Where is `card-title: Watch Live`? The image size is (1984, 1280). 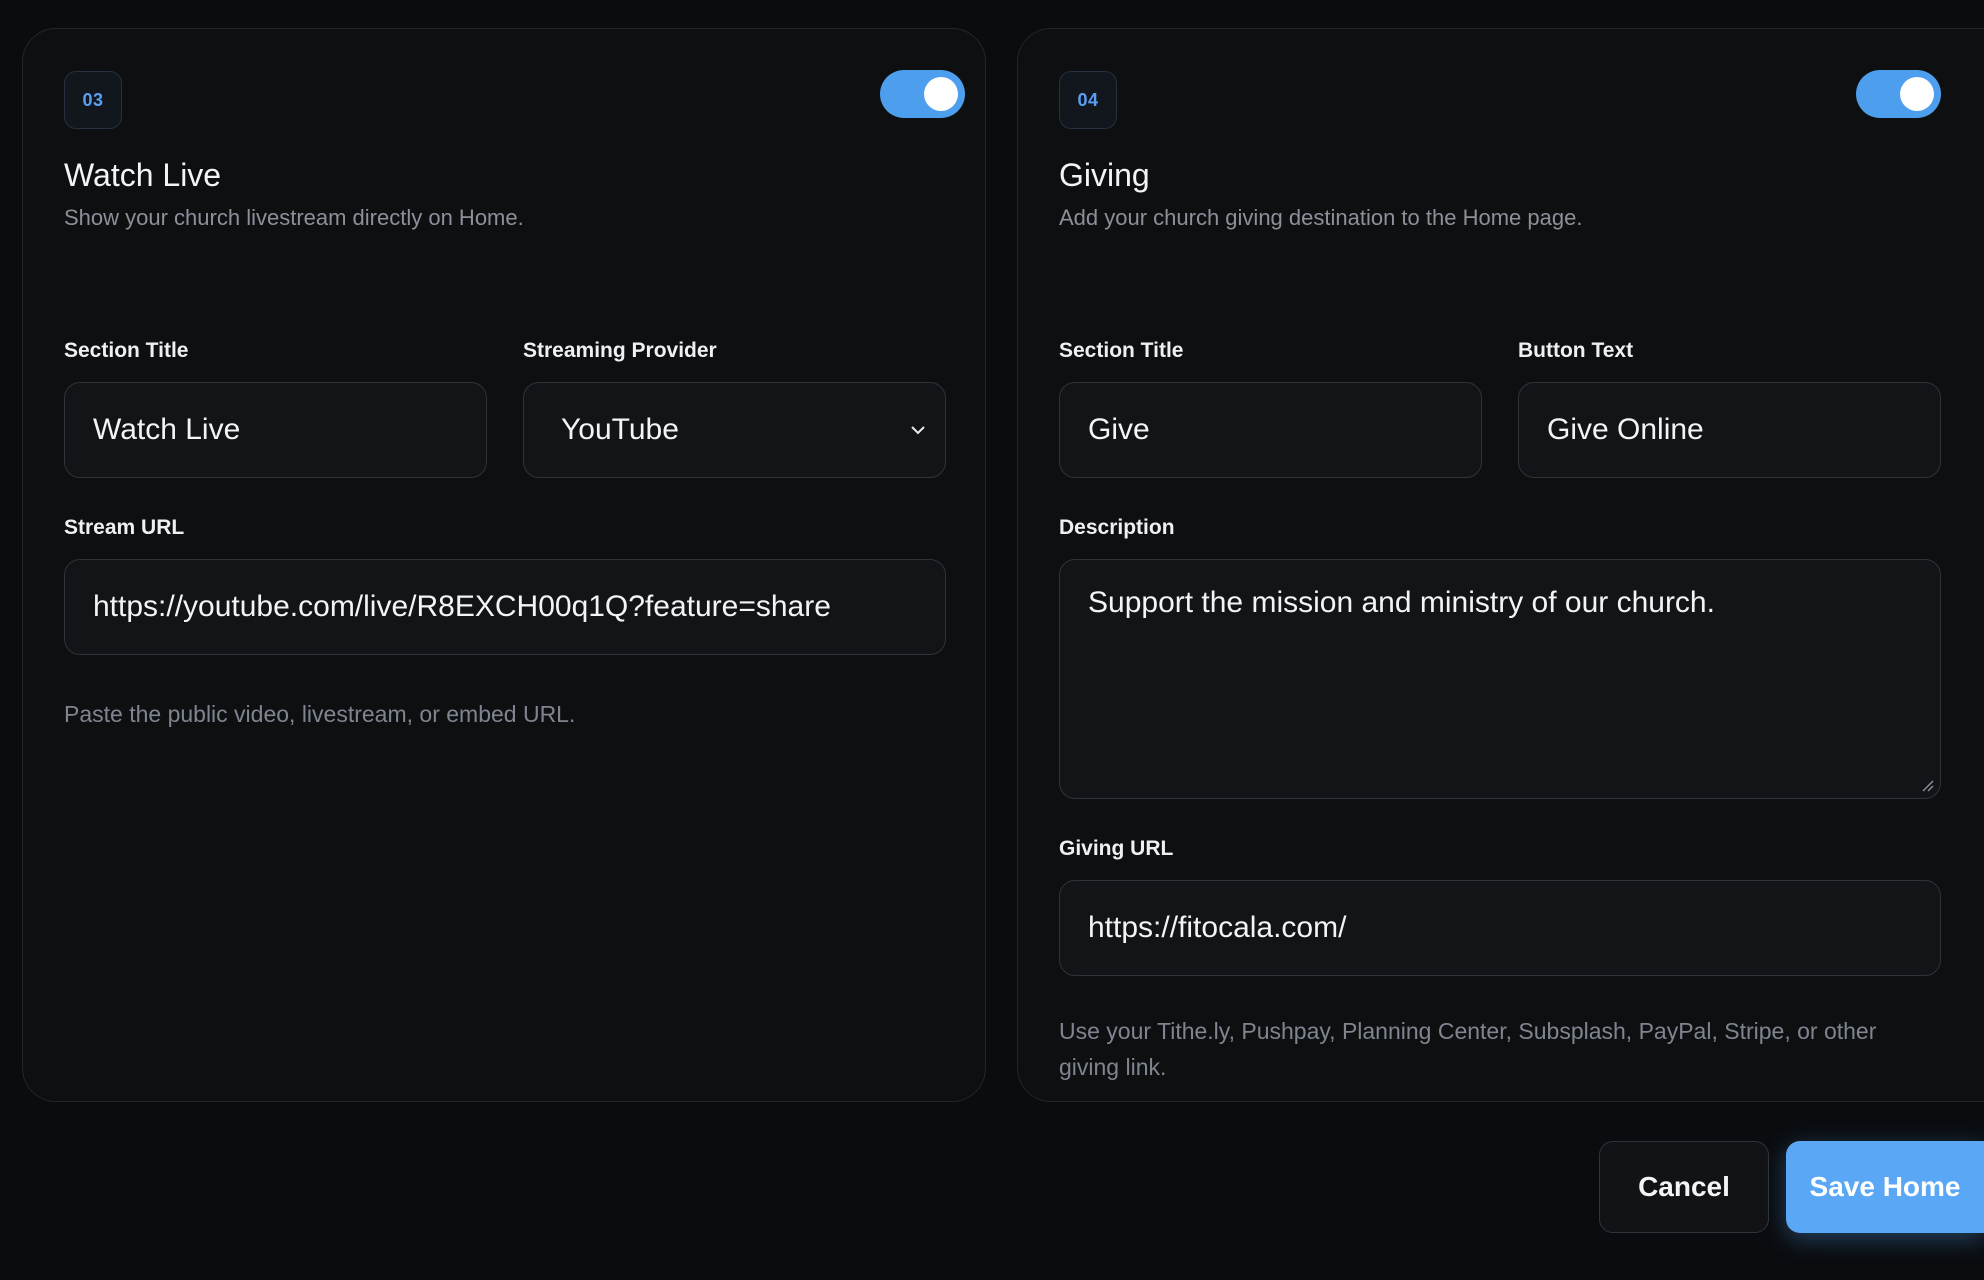 card-title: Watch Live is located at coordinates (143, 175).